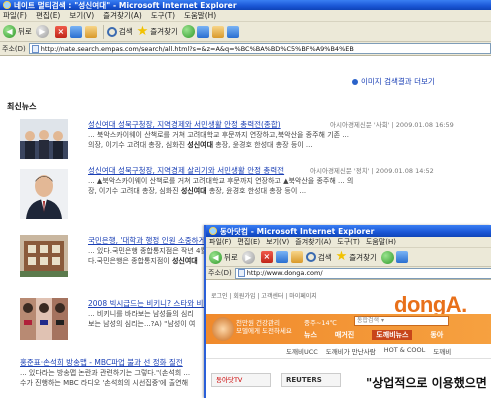  I want to click on news-headline: 성신여대 성북구청장, 지역경제 살리기와 서민생활 안정 총력전, so click(186, 170).